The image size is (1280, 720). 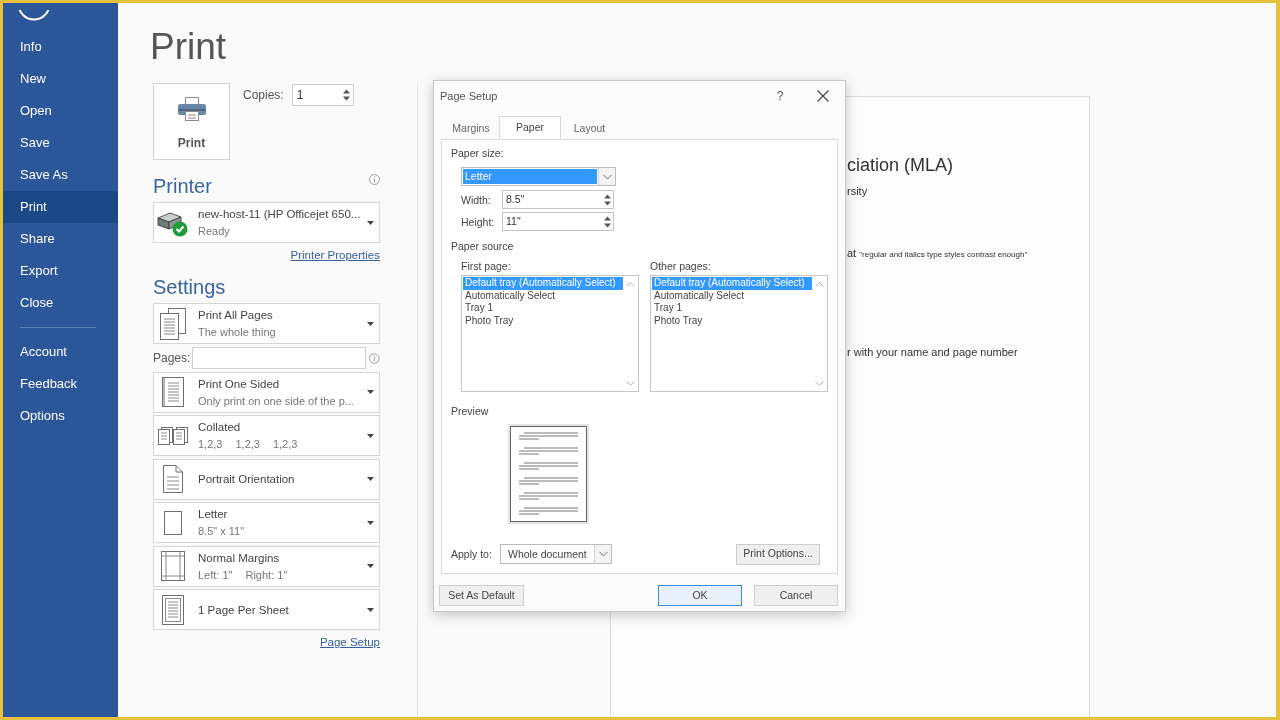 What do you see at coordinates (589, 128) in the screenshot?
I see `tab: Layout` at bounding box center [589, 128].